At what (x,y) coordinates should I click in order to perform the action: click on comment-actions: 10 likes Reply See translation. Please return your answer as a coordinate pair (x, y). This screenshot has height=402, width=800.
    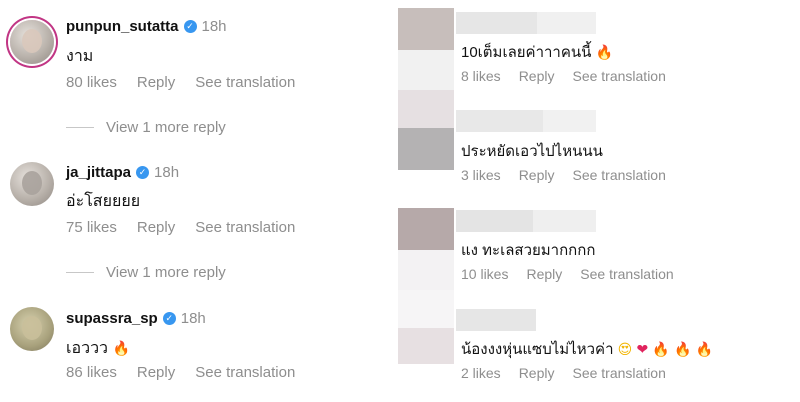
    Looking at the image, I should click on (567, 274).